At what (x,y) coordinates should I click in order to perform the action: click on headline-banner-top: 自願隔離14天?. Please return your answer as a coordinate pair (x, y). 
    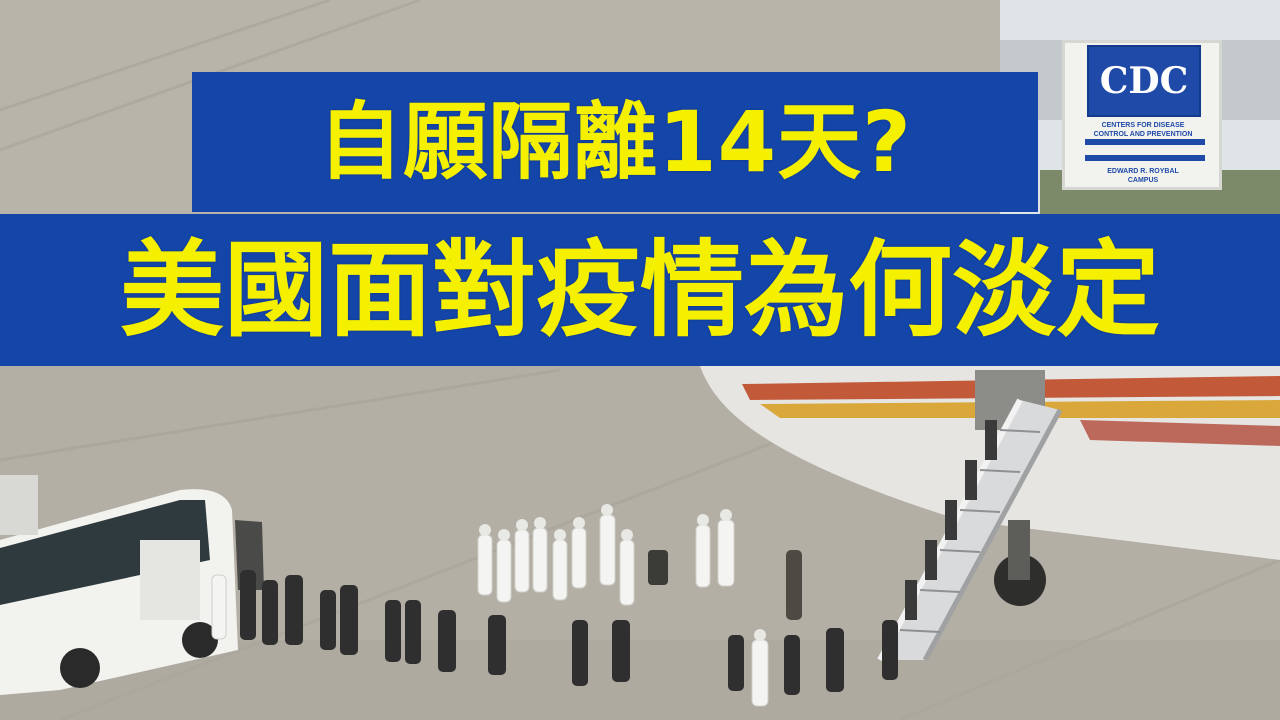
    Looking at the image, I should click on (615, 142).